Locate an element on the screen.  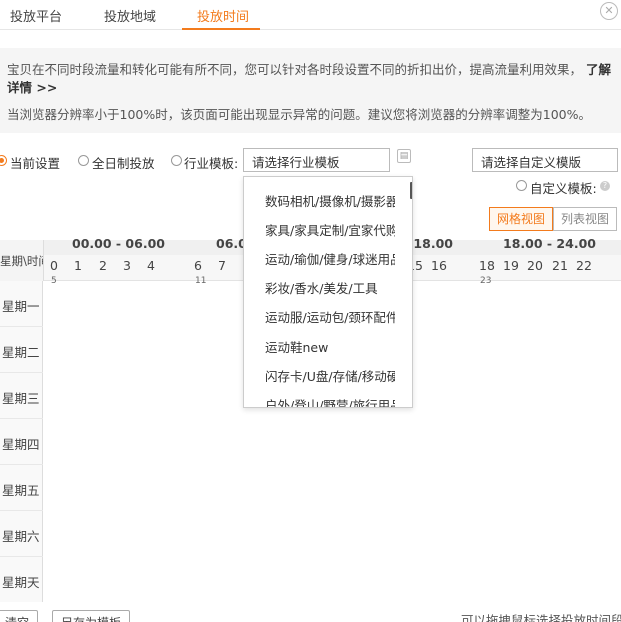
dropdown-scrollbar is located at coordinates (411, 190).